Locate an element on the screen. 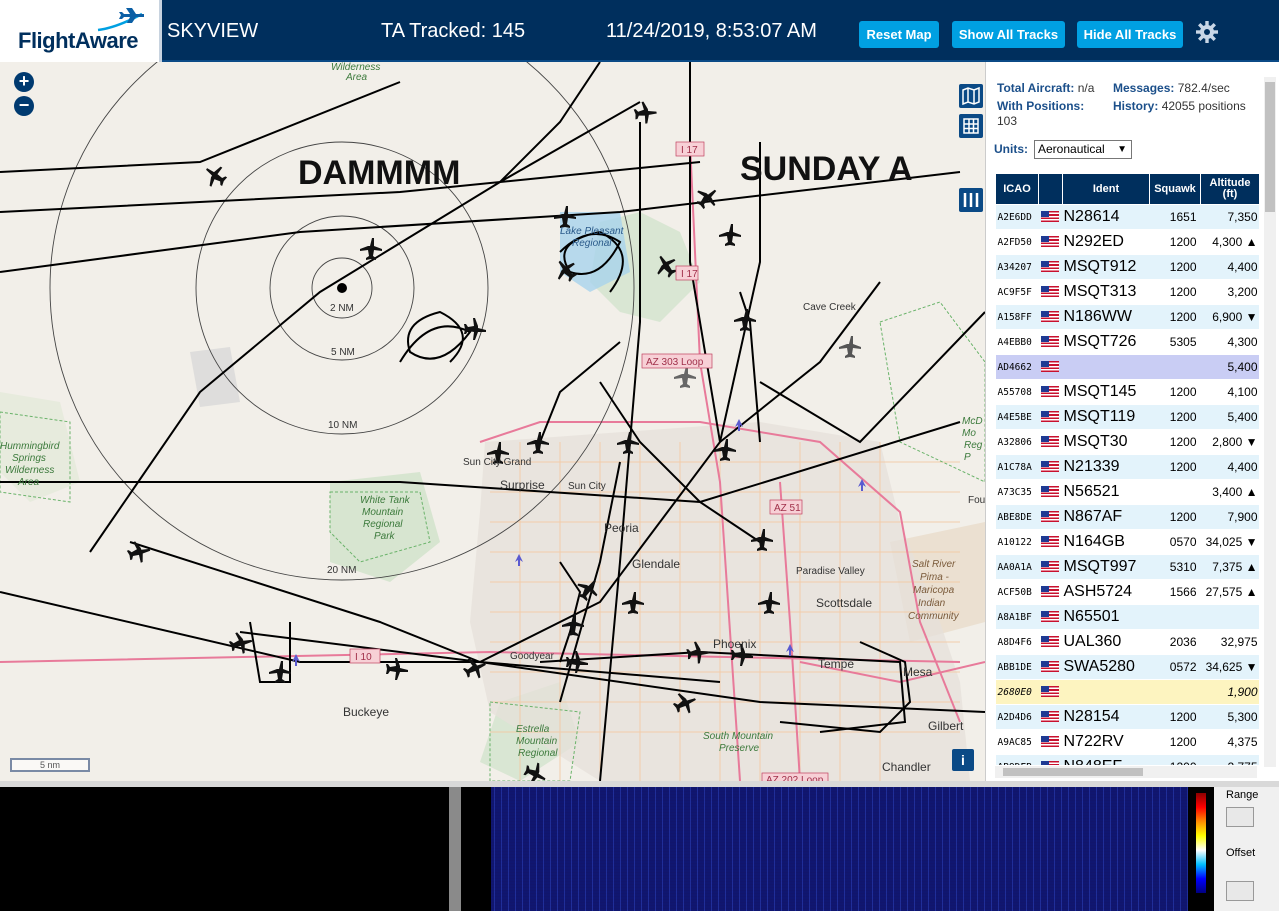 Image resolution: width=1279 pixels, height=911 pixels. table-row: A4E5BE MSQT119 1200 5,400 is located at coordinates (1127, 417).